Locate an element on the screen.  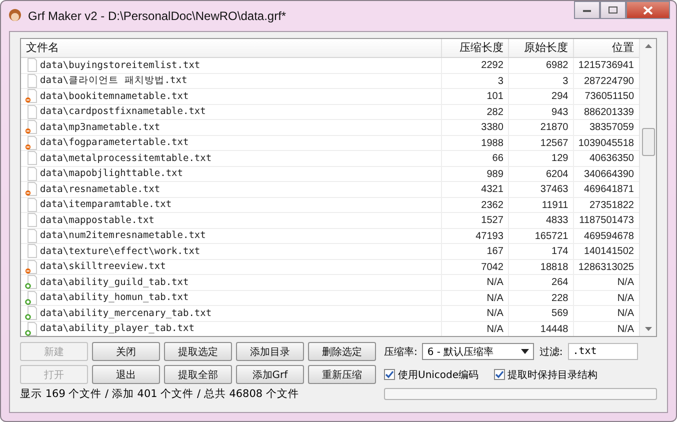
scroll-down-icon is located at coordinates (648, 329).